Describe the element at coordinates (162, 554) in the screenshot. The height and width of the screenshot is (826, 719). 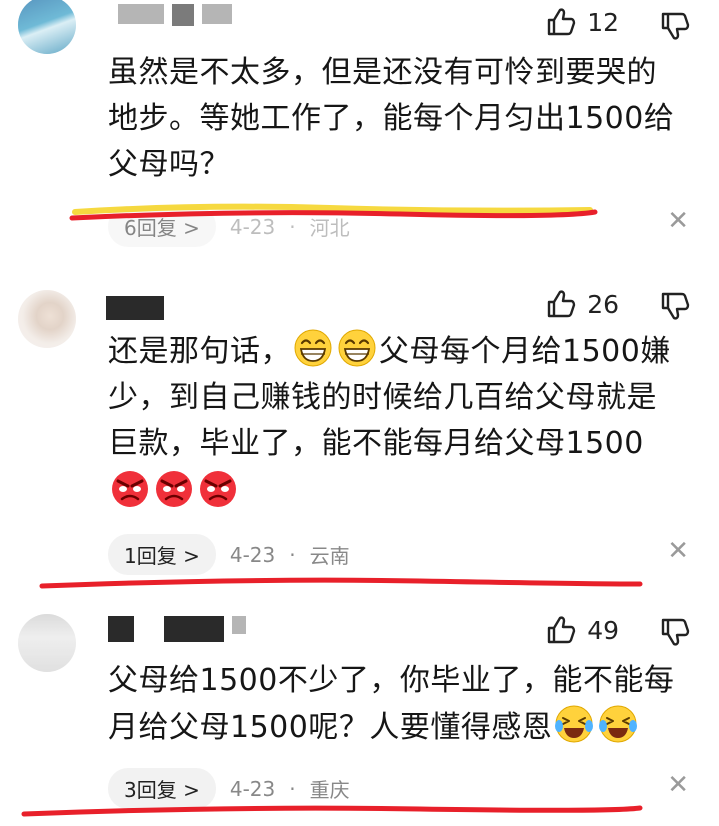
I see `reply-count-button: 1回复 >` at that location.